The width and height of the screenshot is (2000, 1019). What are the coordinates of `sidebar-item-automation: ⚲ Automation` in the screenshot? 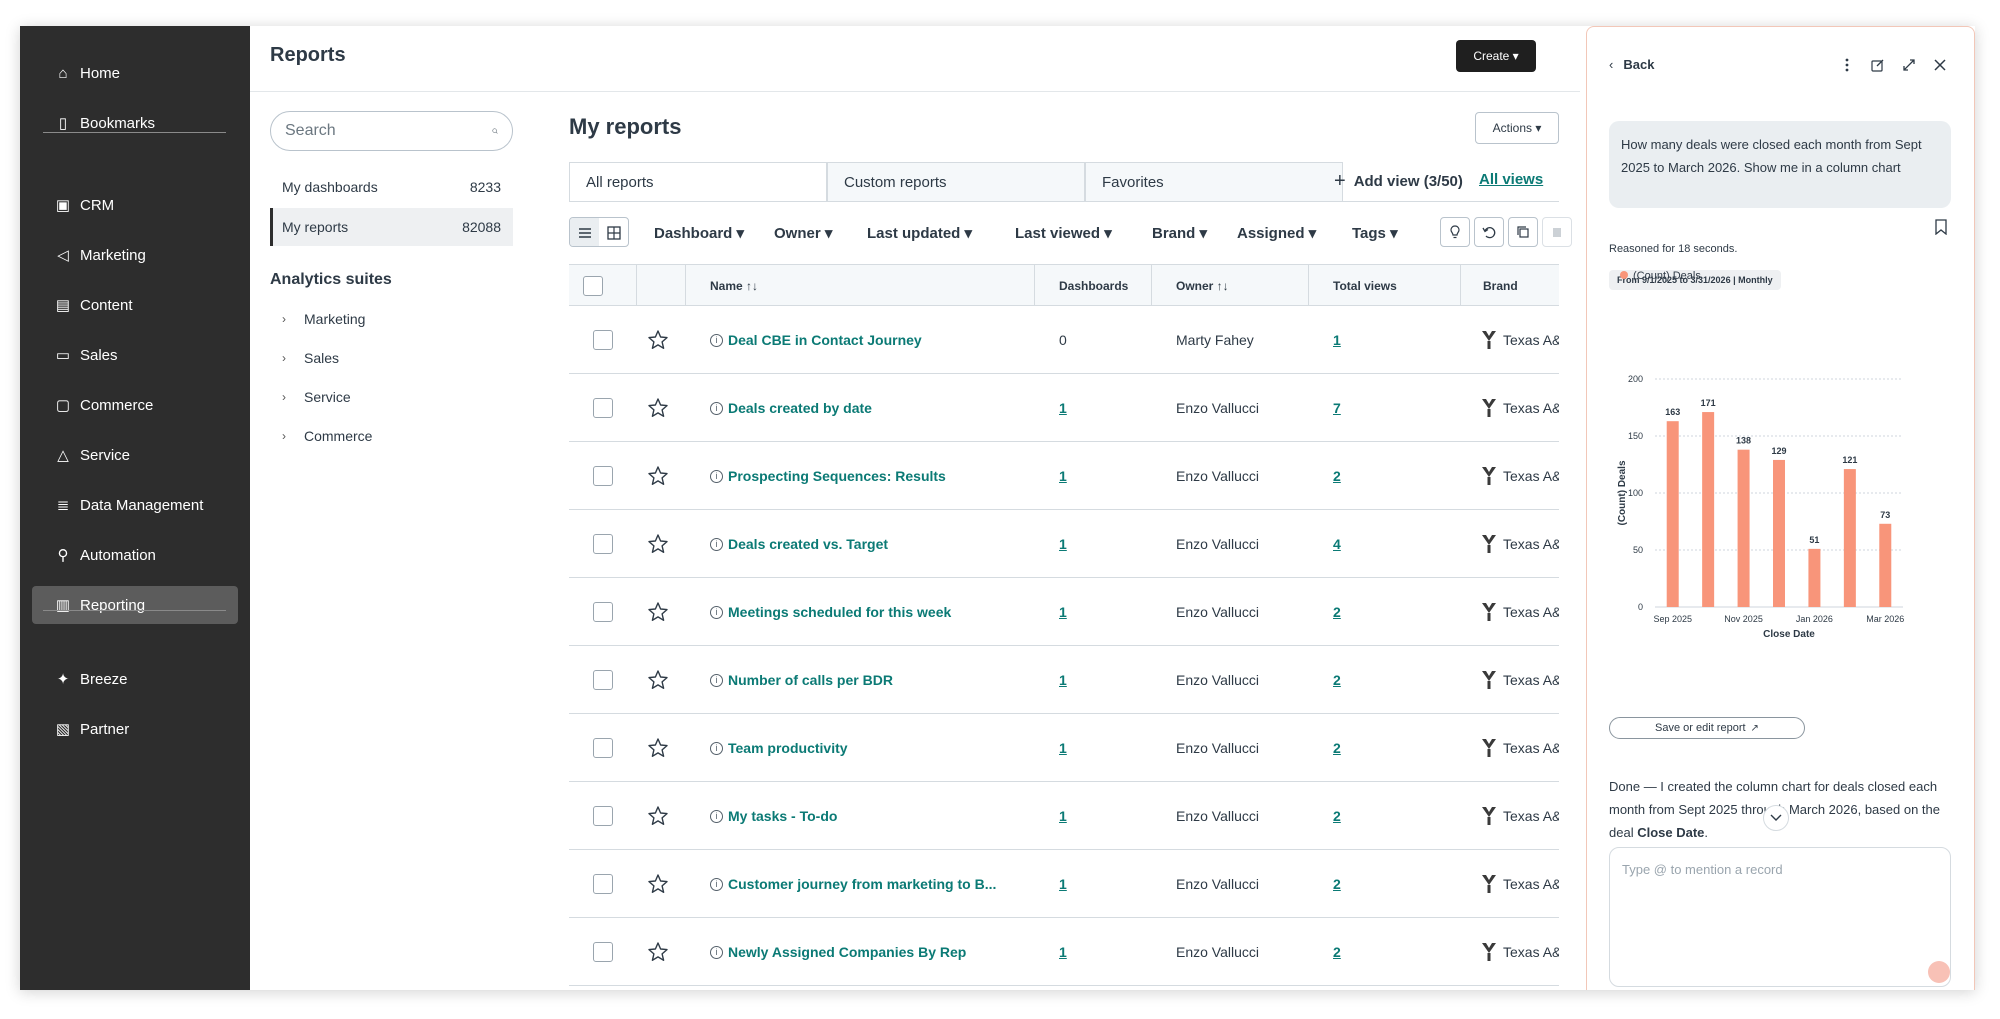 It's located at (135, 555).